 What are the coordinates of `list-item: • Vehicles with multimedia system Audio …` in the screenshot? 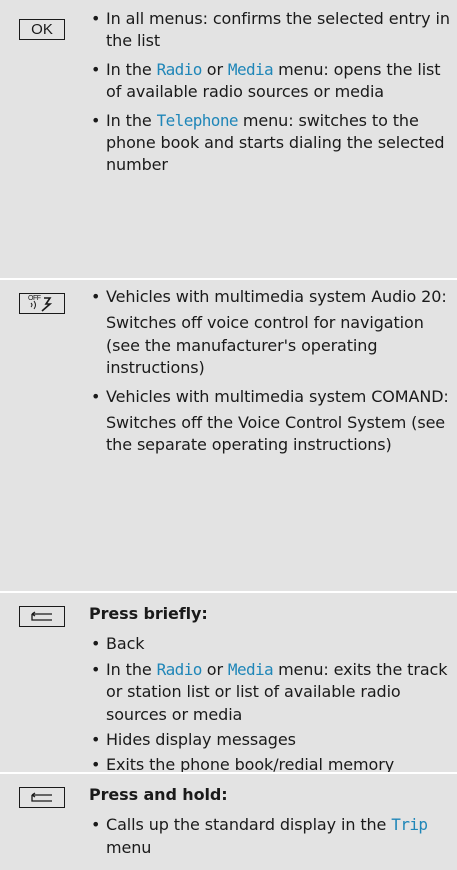 It's located at (270, 333).